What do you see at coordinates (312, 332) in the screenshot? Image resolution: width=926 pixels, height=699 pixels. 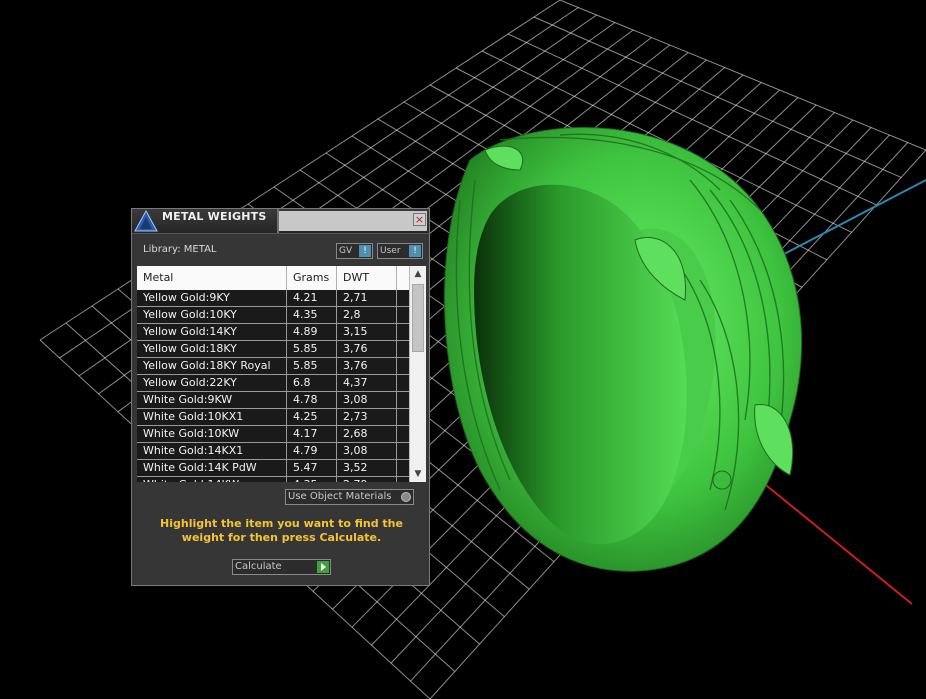 I see `cell-grams: 4.89` at bounding box center [312, 332].